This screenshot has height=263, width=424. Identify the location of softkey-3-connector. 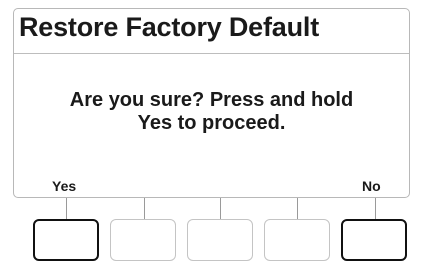
(220, 208).